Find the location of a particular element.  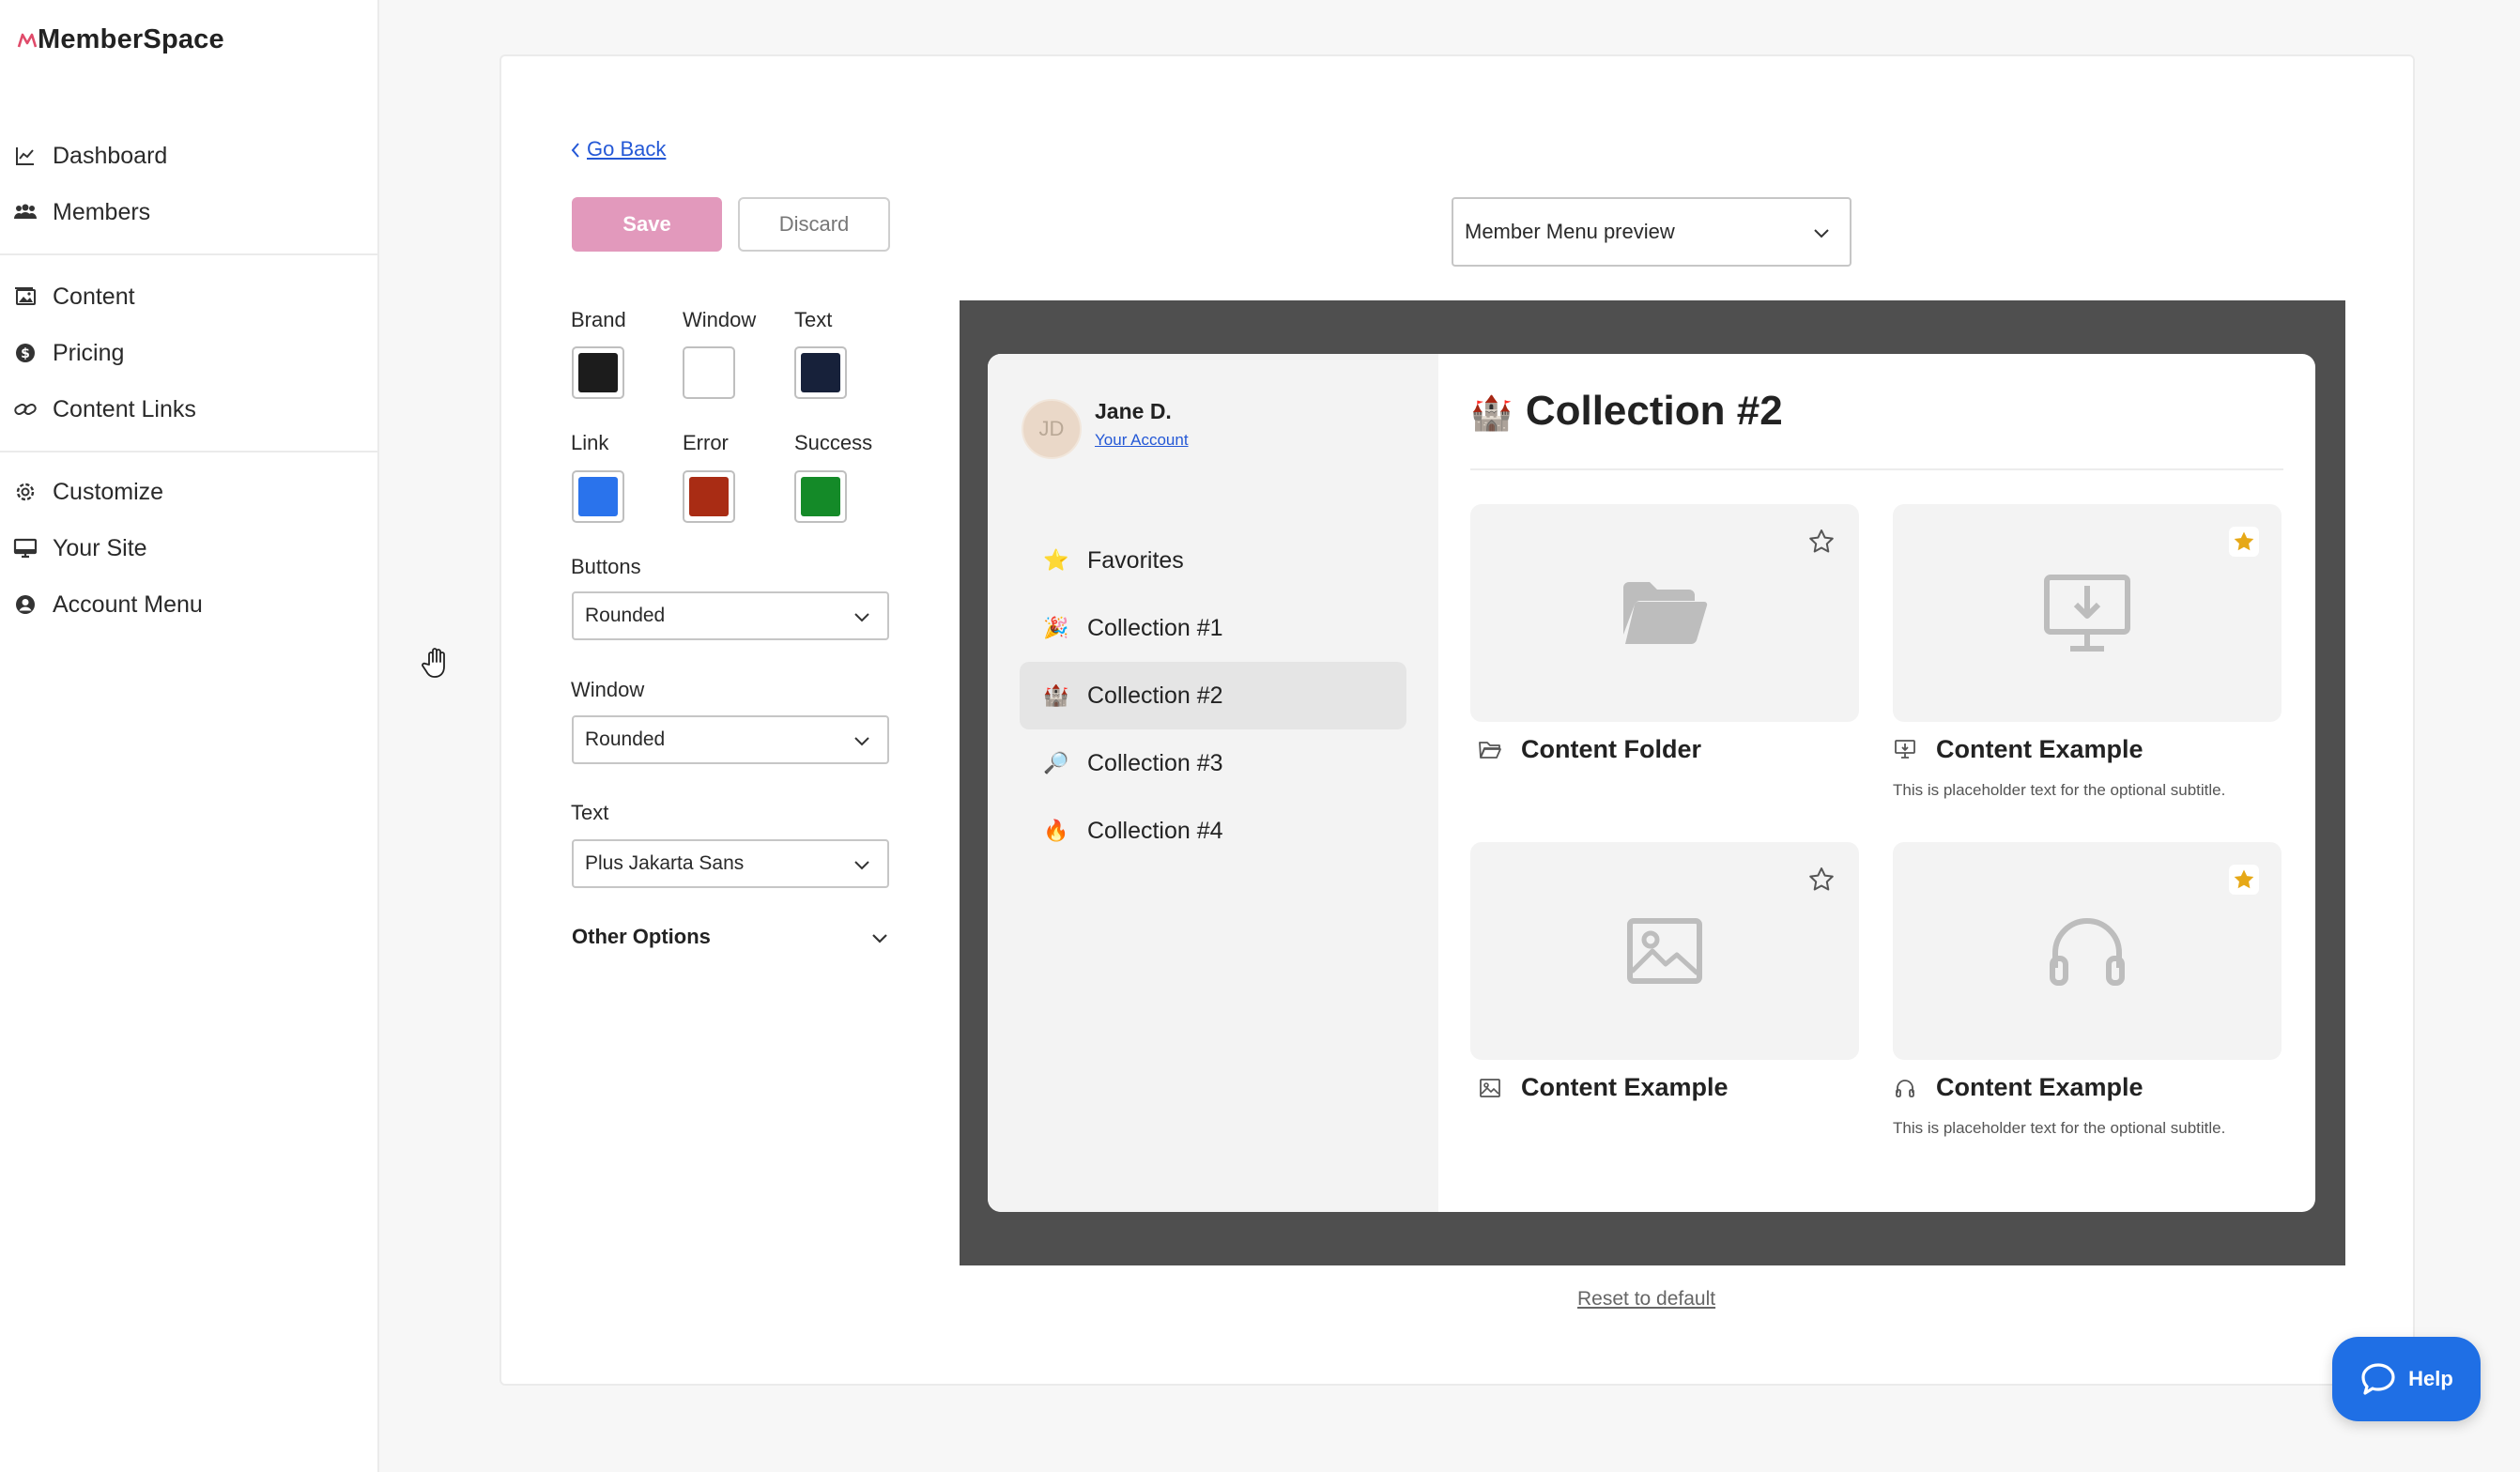

error-color-swatch is located at coordinates (709, 497).